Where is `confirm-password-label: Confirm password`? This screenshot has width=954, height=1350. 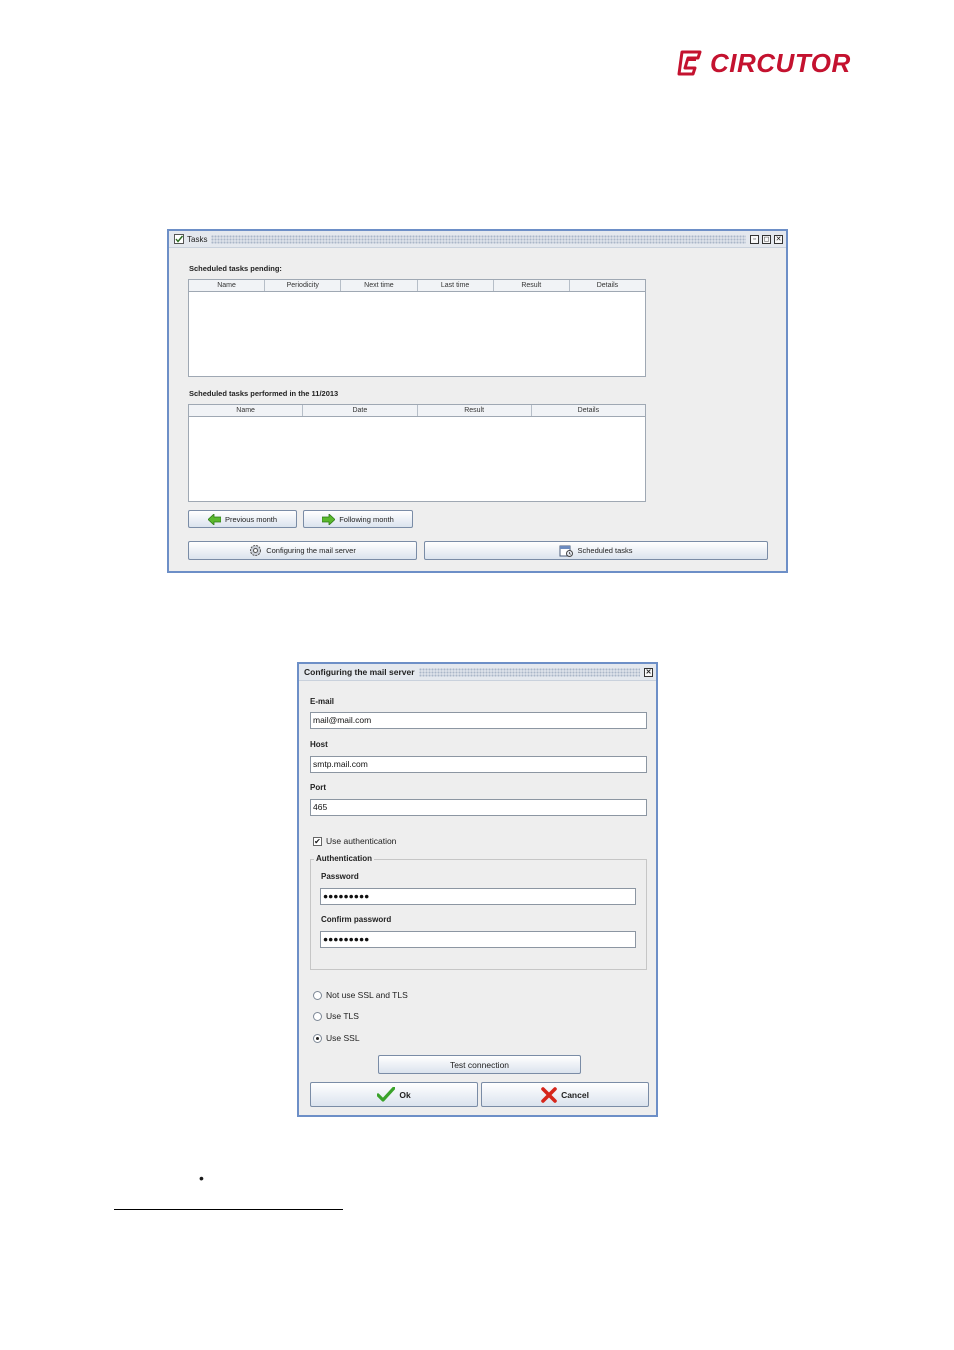
confirm-password-label: Confirm password is located at coordinates (356, 919).